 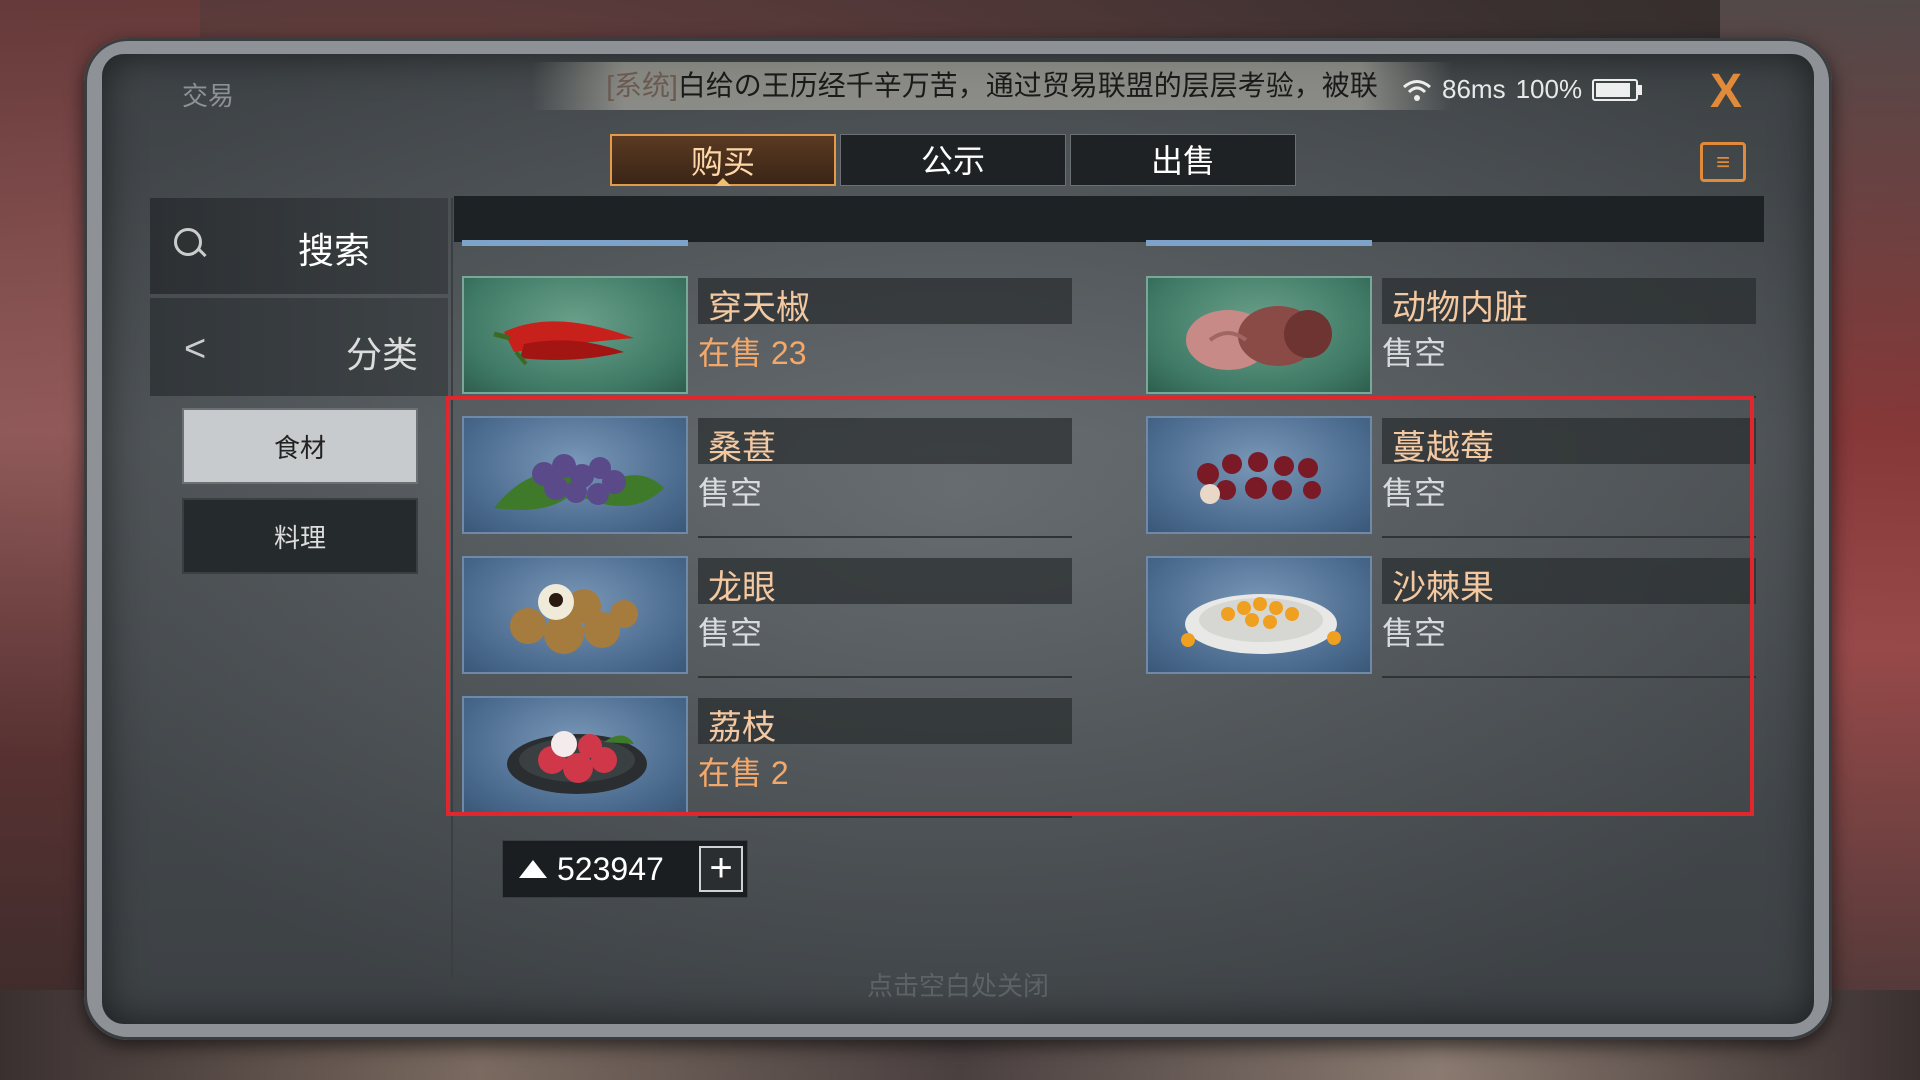 I want to click on item-name: 穿天椒, so click(x=759, y=308).